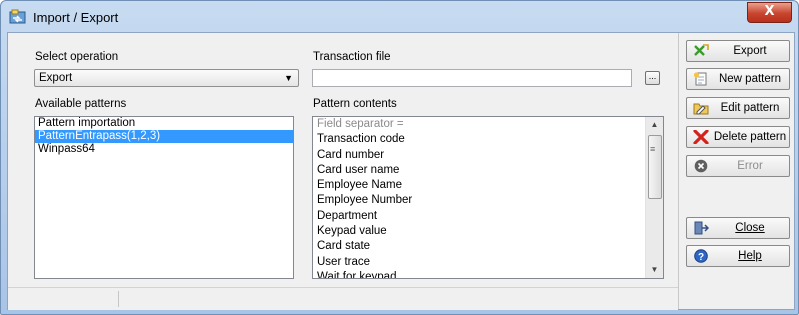 Image resolution: width=799 pixels, height=315 pixels. Describe the element at coordinates (654, 197) in the screenshot. I see `vertical-scrollbar: ▲ ≡ ▼` at that location.